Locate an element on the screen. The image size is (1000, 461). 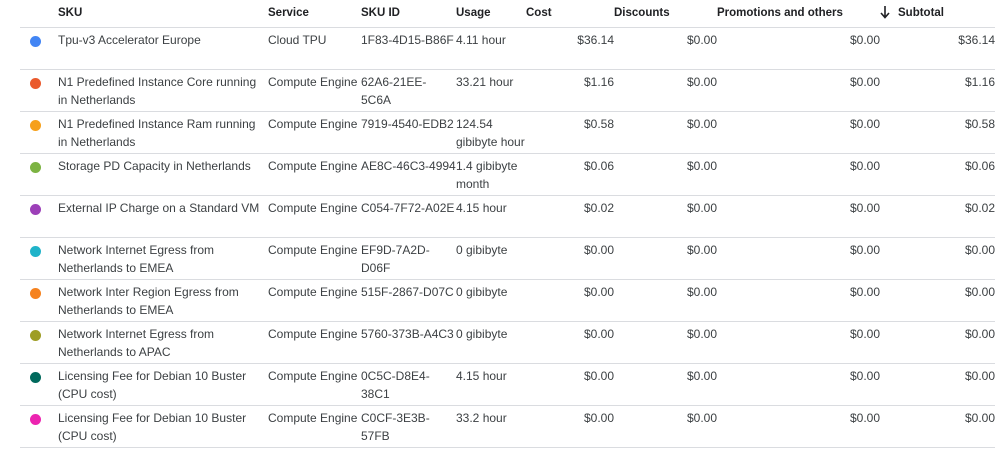
header-usage: Usage is located at coordinates (491, 14).